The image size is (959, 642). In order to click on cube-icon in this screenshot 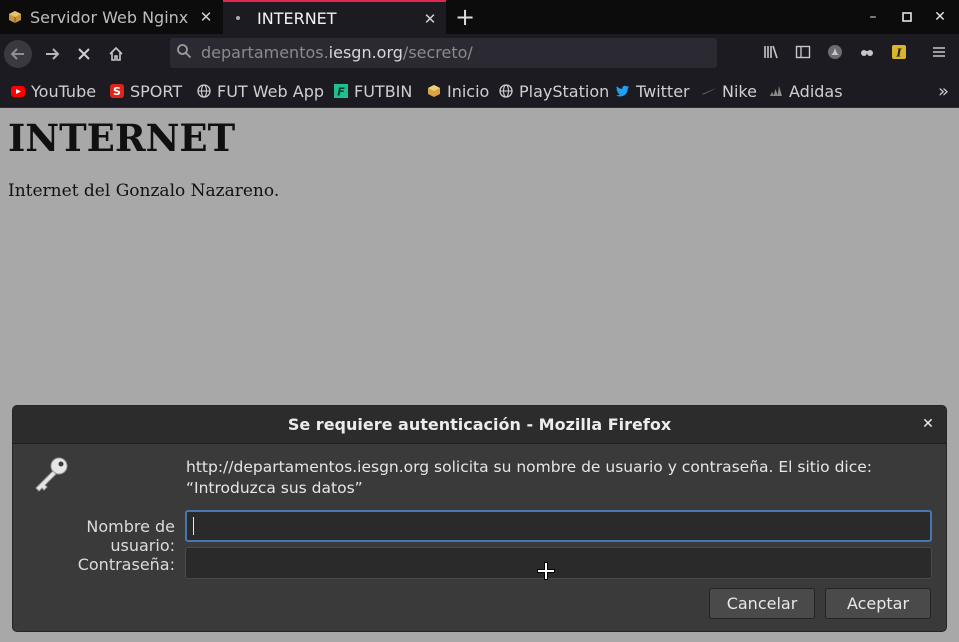, I will do `click(434, 91)`.